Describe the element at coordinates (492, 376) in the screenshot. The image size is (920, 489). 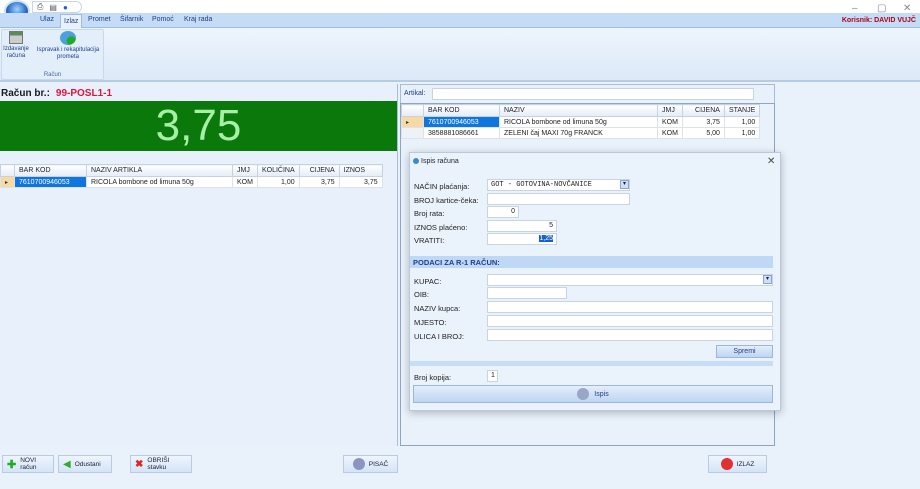
I see `broj-kopija-input: 1` at that location.